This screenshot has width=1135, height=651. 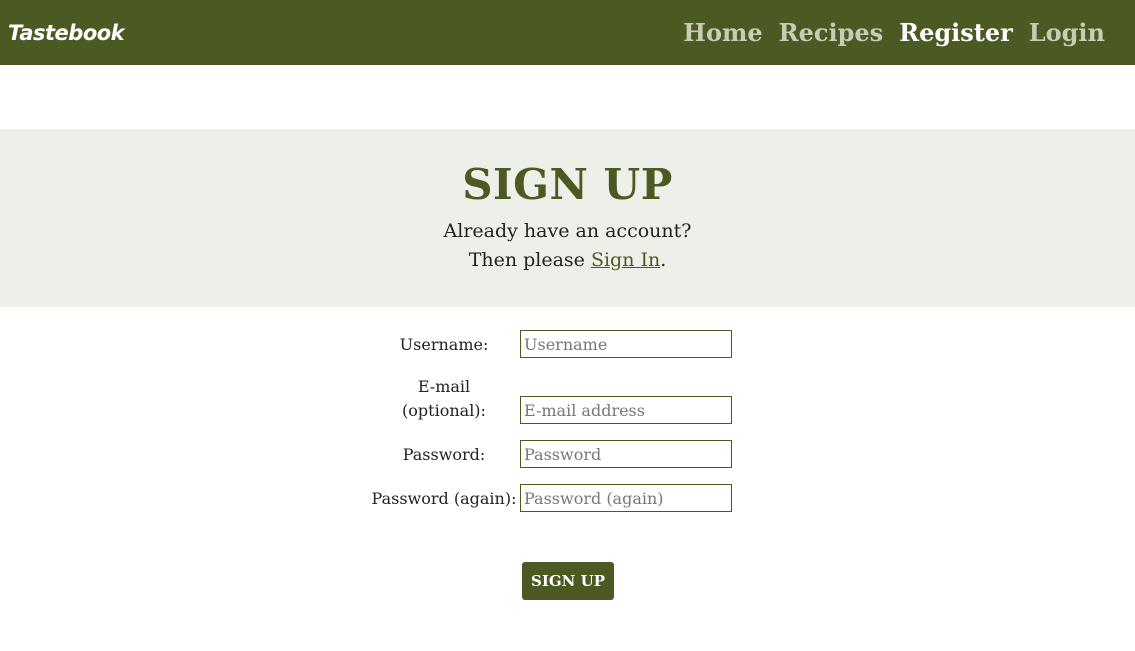 What do you see at coordinates (444, 344) in the screenshot?
I see `username-label: Username:` at bounding box center [444, 344].